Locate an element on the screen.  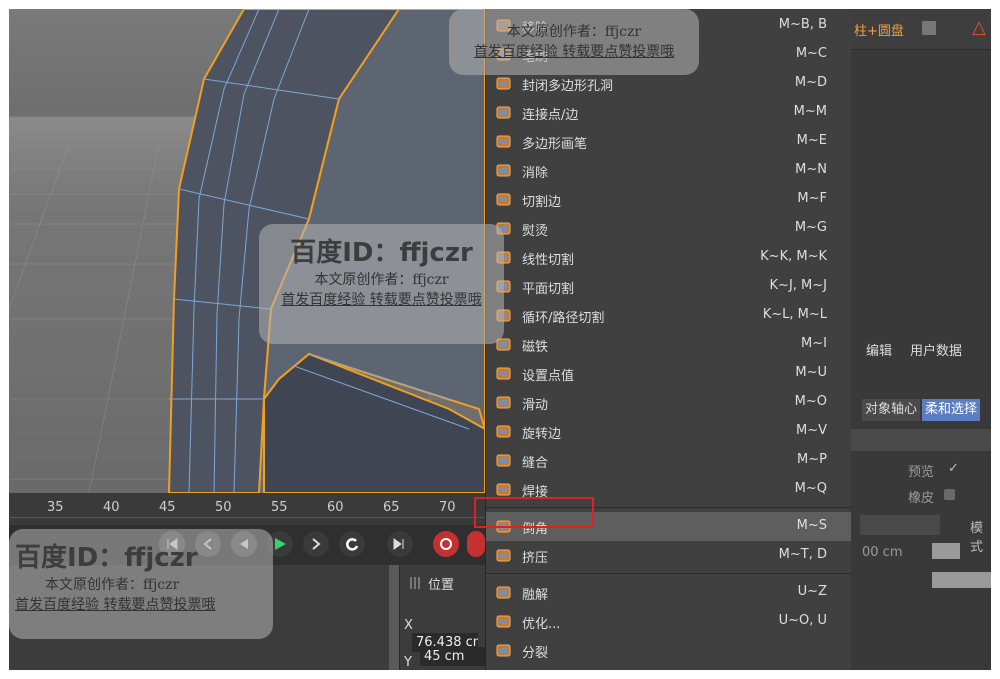
menu-item-shortcut: M~M is located at coordinates (810, 111).